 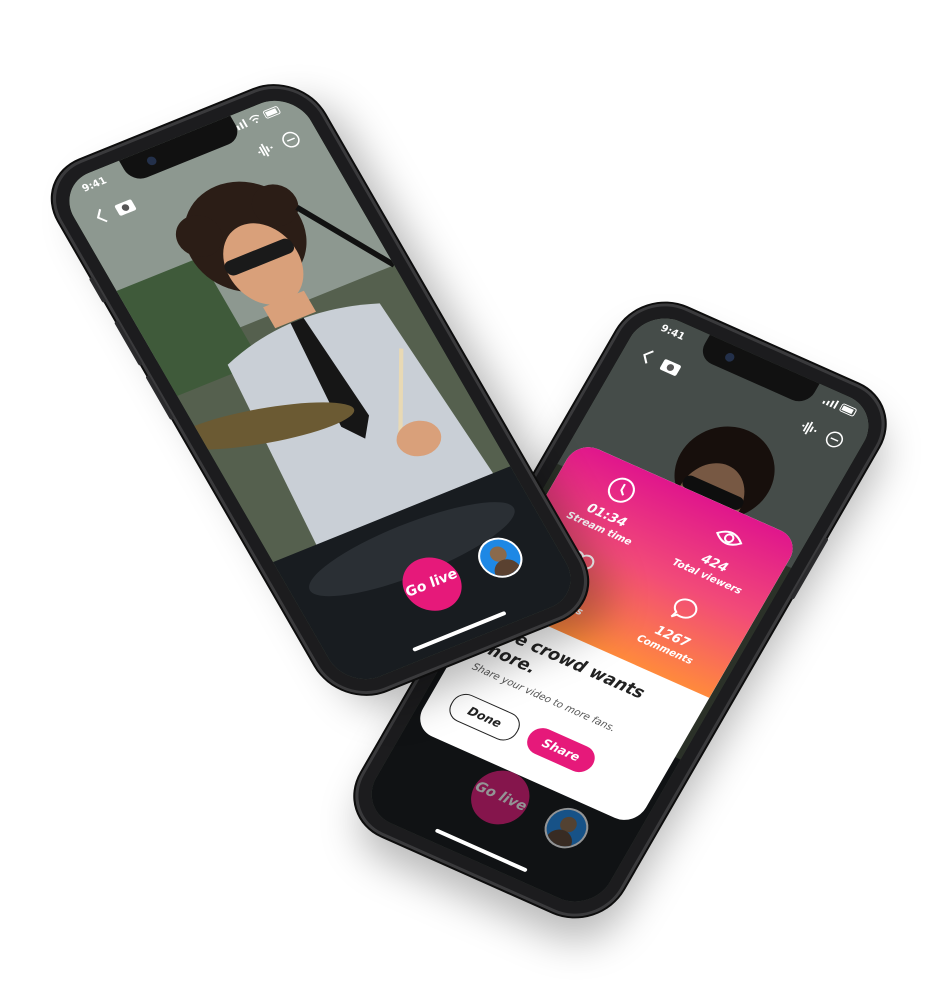 What do you see at coordinates (729, 538) in the screenshot?
I see `eye-icon` at bounding box center [729, 538].